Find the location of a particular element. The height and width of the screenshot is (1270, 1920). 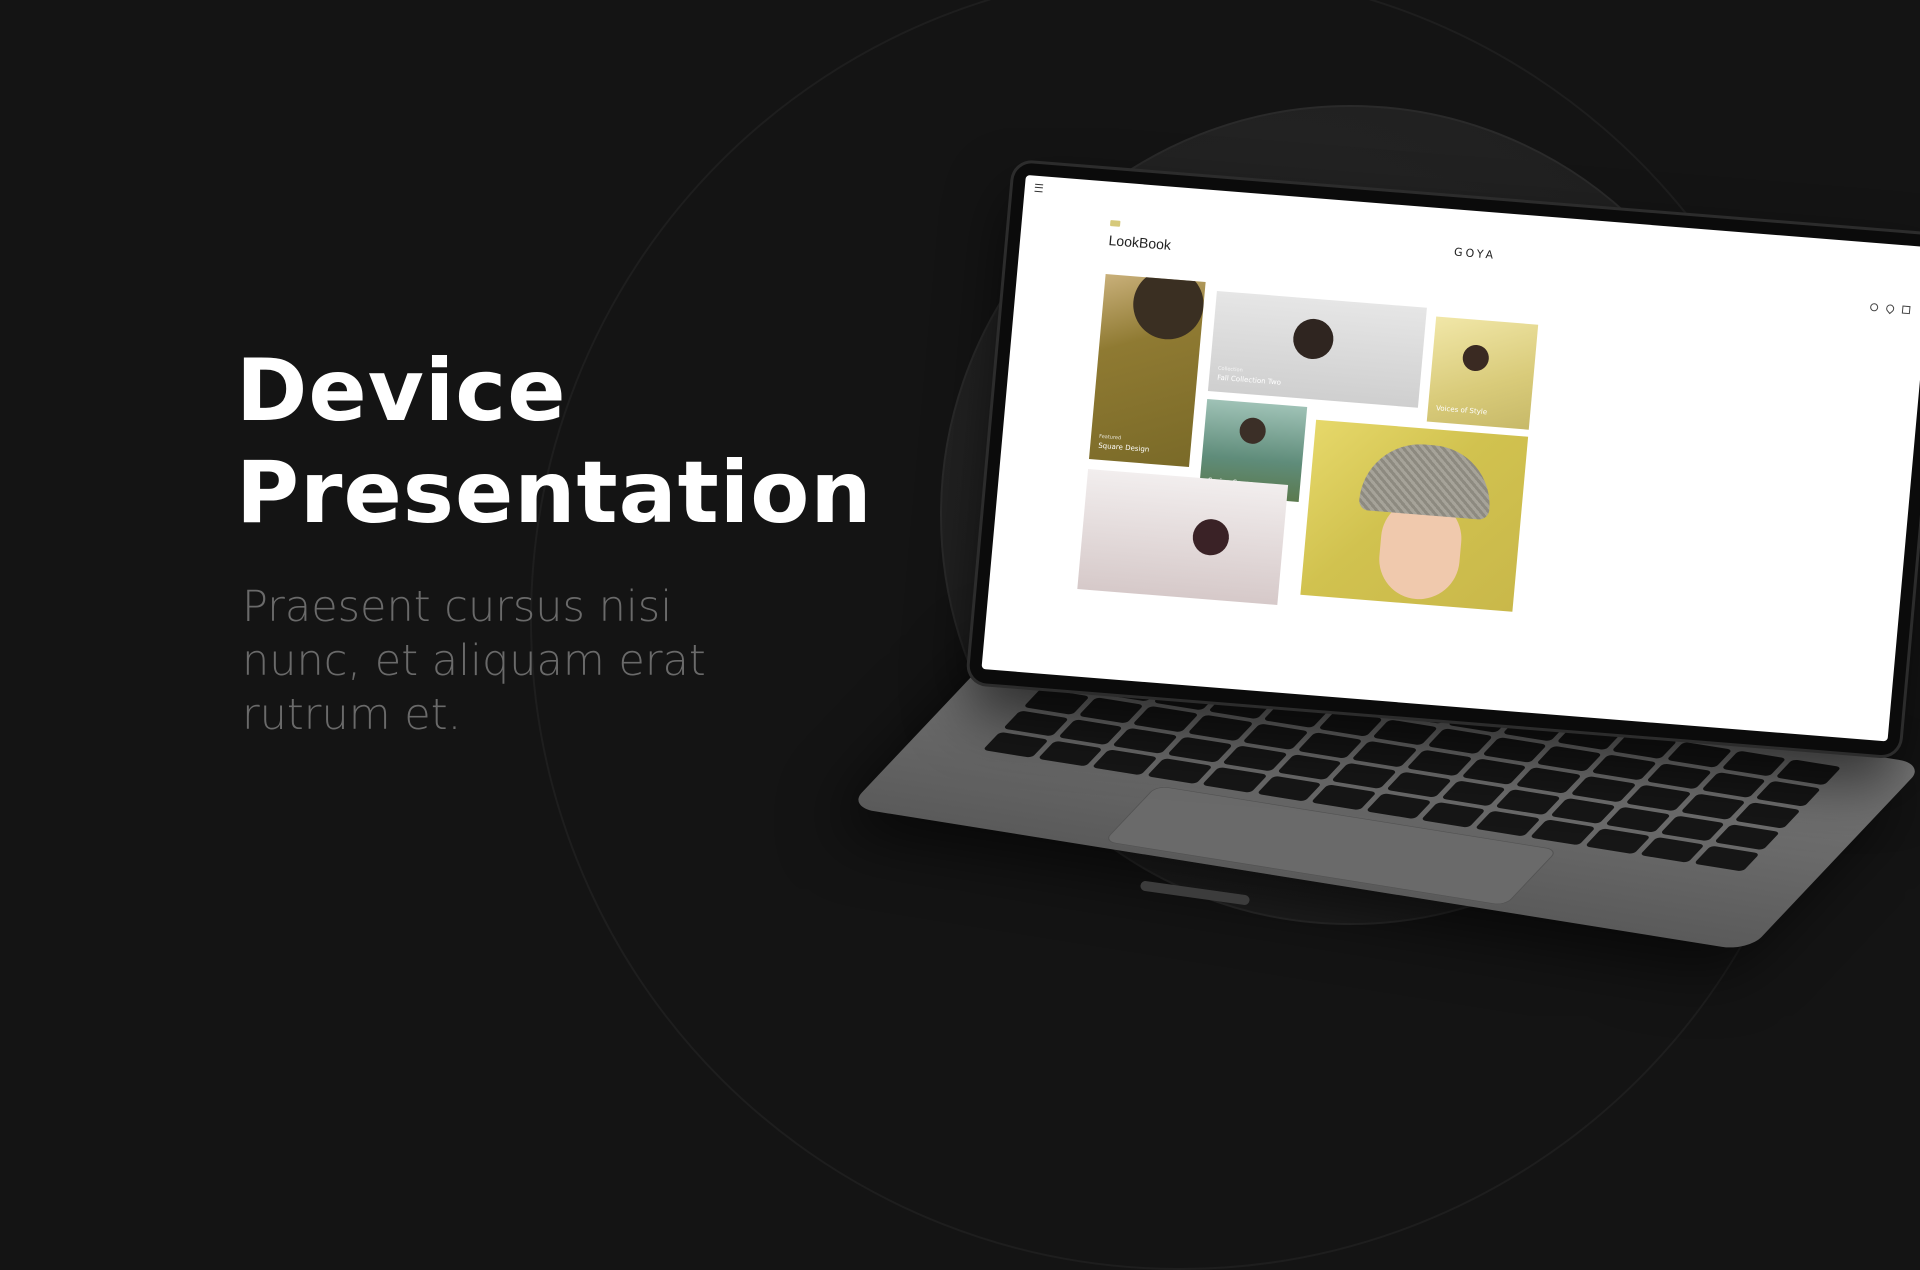

bucket-hat is located at coordinates (1426, 480).